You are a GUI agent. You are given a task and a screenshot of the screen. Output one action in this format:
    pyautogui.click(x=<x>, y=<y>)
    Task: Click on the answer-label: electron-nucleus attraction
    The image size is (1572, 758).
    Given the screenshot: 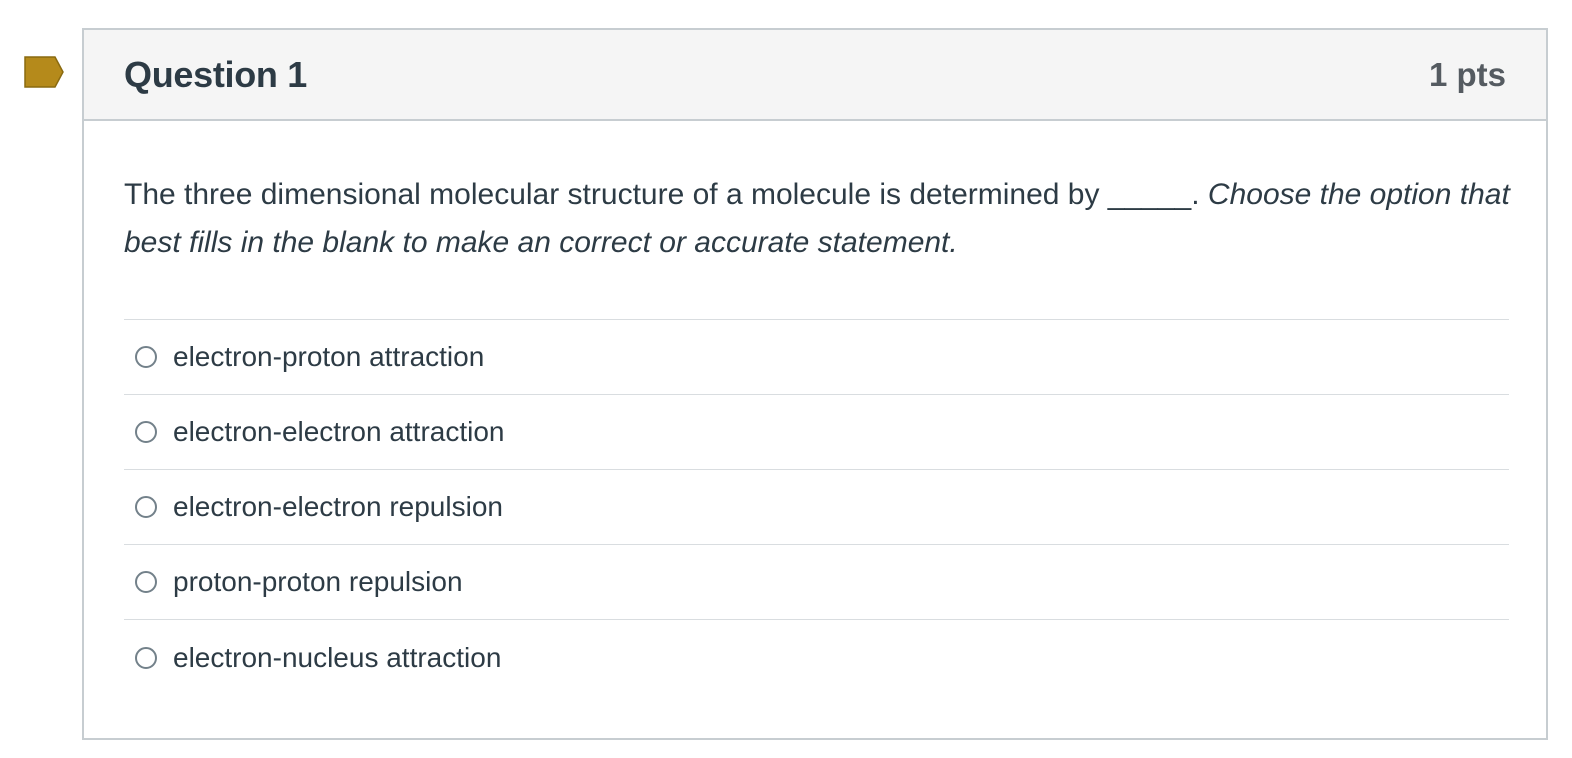 What is the action you would take?
    pyautogui.click(x=337, y=657)
    